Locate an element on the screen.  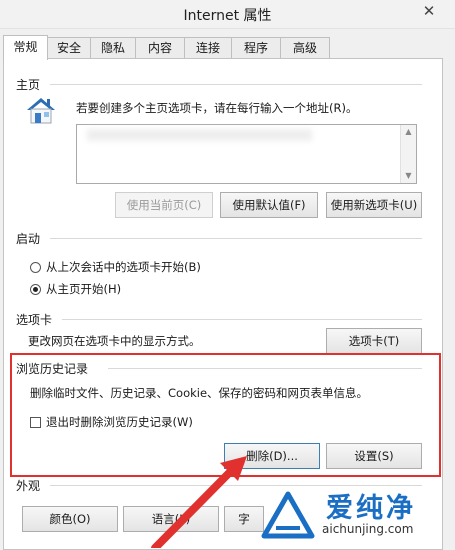
tab-strip: 常规 安全 隐私 内容 连接 程序 高级 is located at coordinates (227, 47).